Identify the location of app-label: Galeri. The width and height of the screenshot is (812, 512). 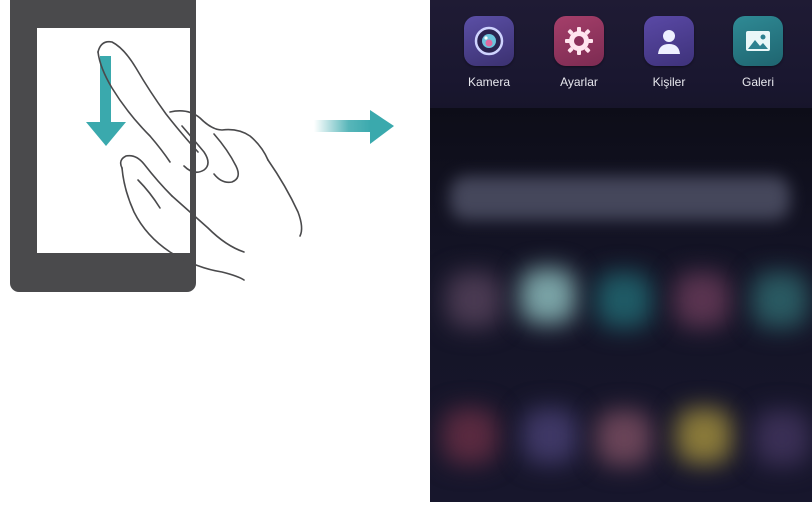
(757, 82).